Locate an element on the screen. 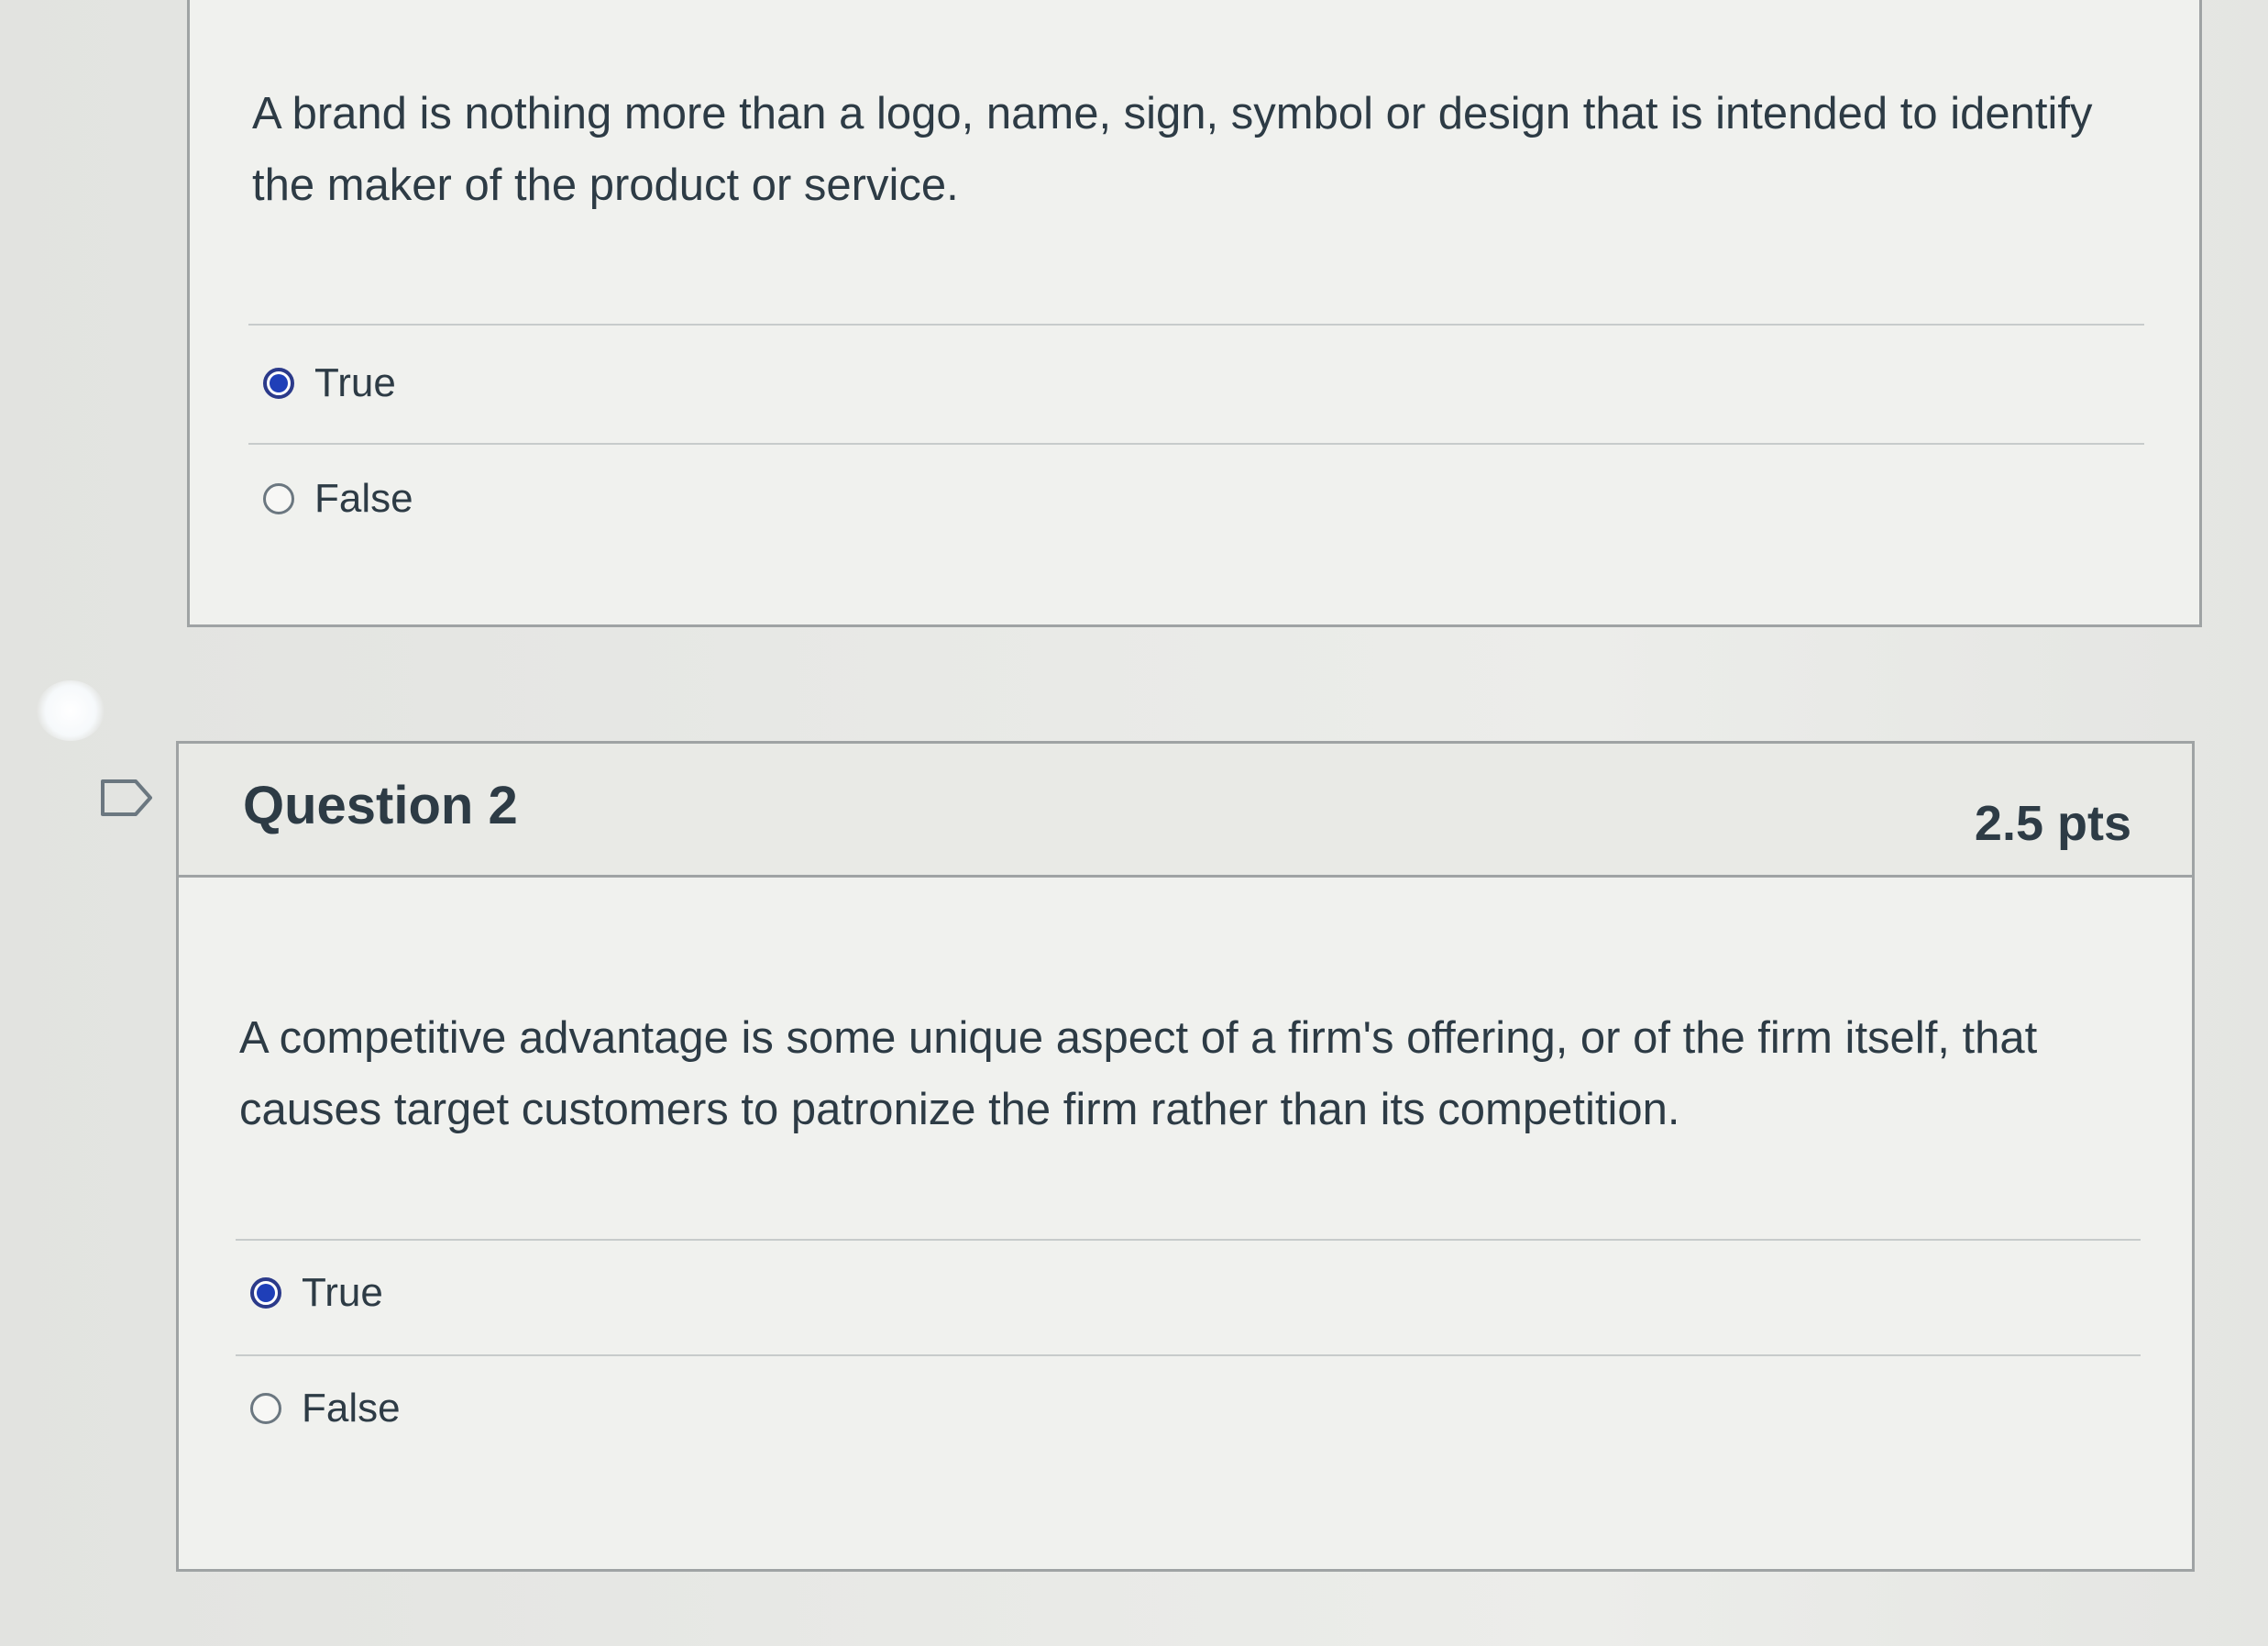 The height and width of the screenshot is (1646, 2268). question-1-answer-false: False is located at coordinates (338, 499).